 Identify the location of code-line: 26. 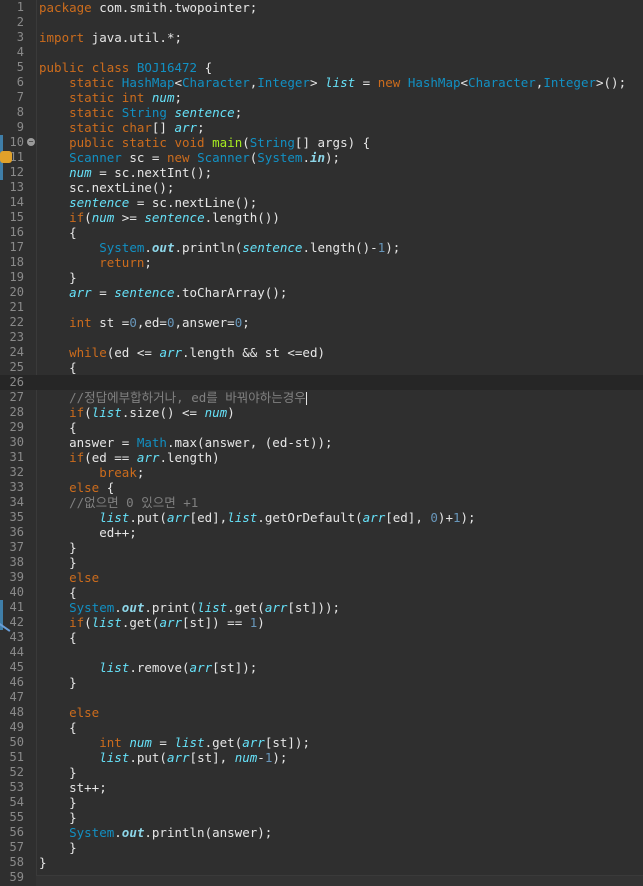
(321, 382).